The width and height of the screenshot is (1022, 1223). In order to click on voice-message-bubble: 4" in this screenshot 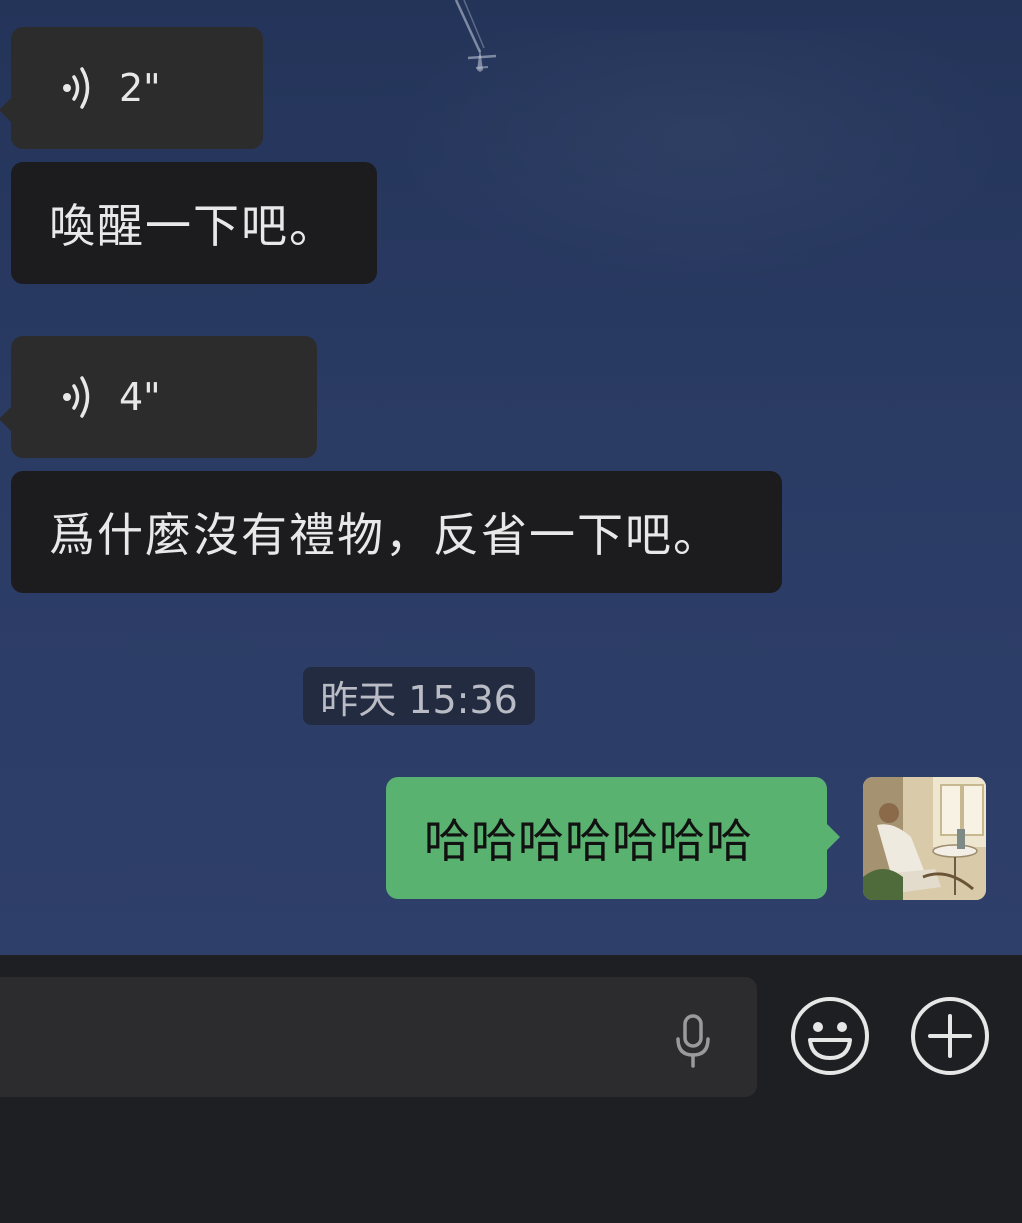, I will do `click(158, 397)`.